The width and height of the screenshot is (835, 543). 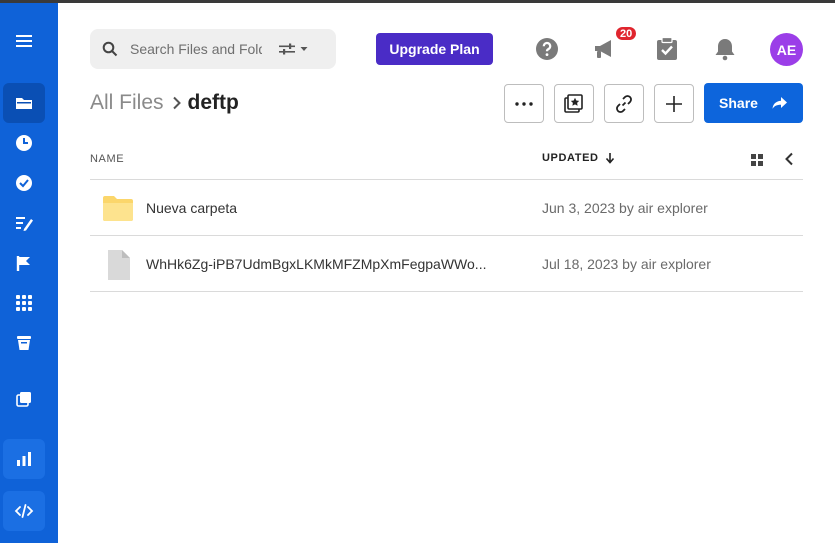 I want to click on more-dots-icon, so click(x=524, y=103).